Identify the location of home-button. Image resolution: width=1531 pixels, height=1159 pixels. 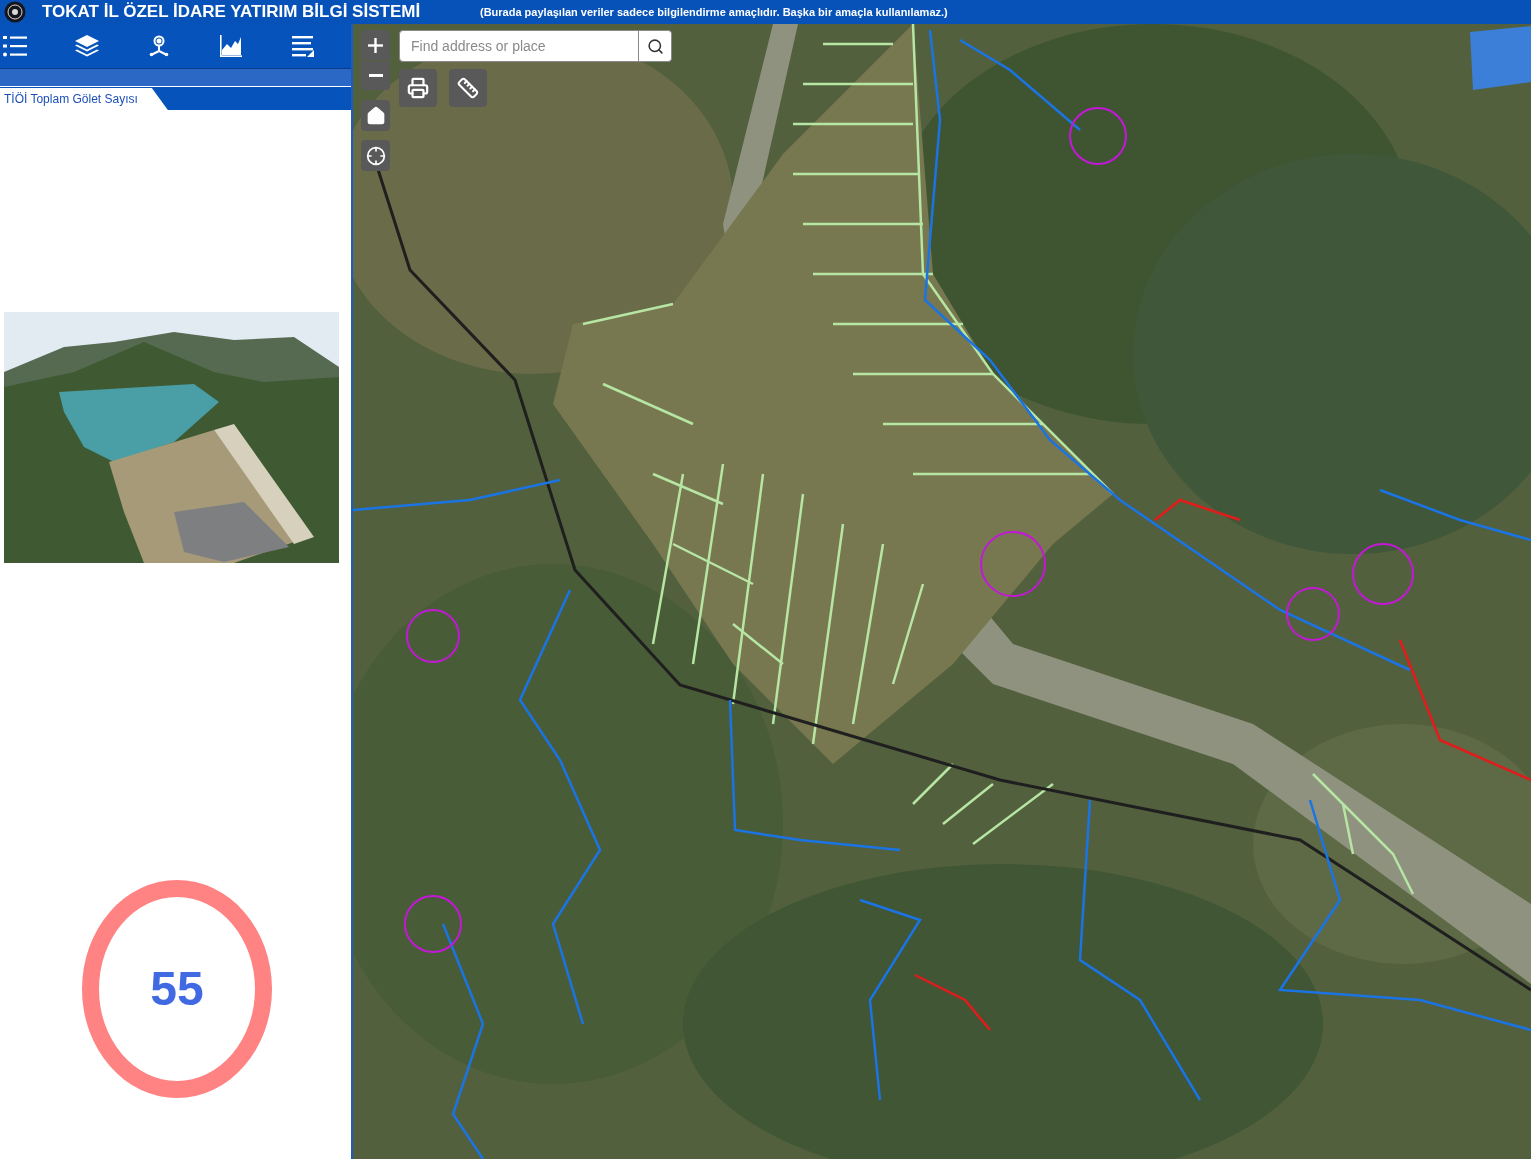
(375, 115).